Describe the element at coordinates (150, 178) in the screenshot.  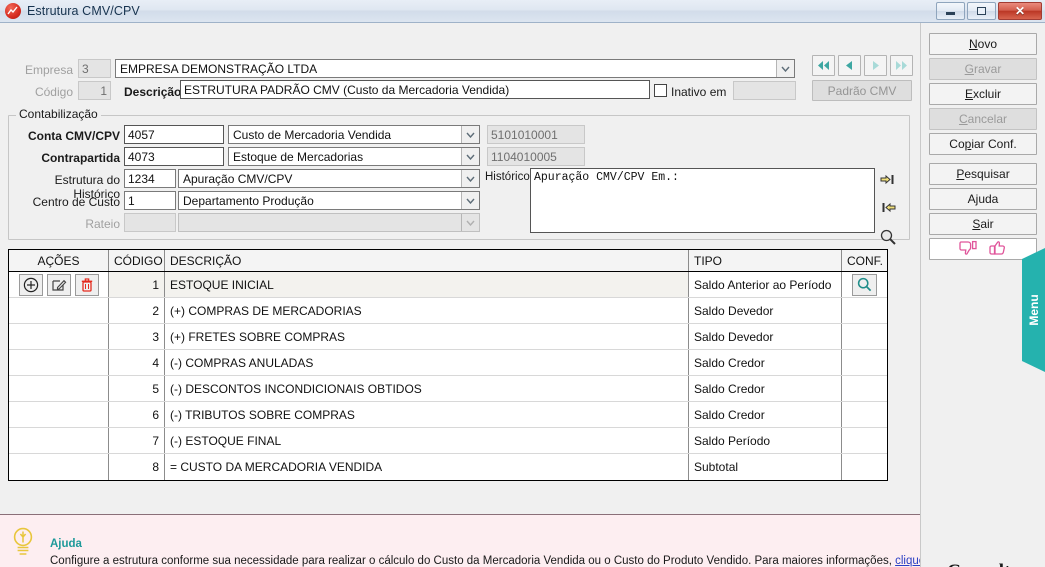
I see `estrutura-historico-code-input` at that location.